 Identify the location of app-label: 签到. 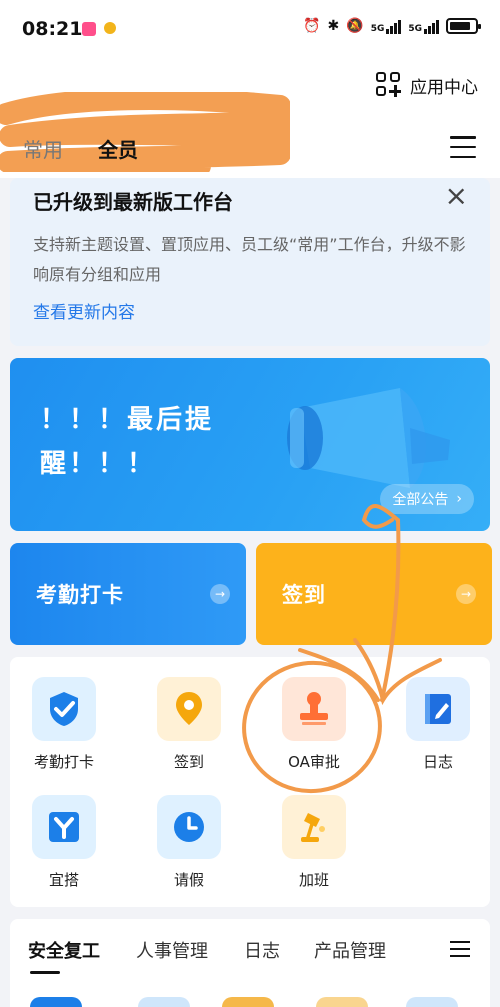
(188, 762).